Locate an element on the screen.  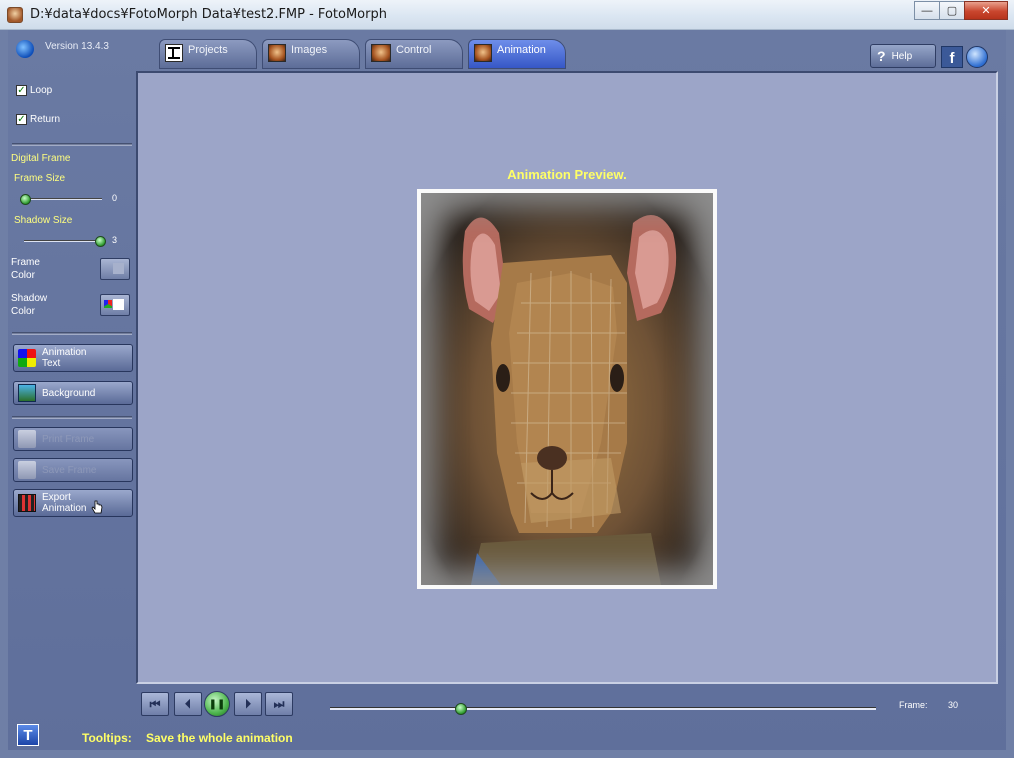
button-label: Animation Text is located at coordinates (64, 358).